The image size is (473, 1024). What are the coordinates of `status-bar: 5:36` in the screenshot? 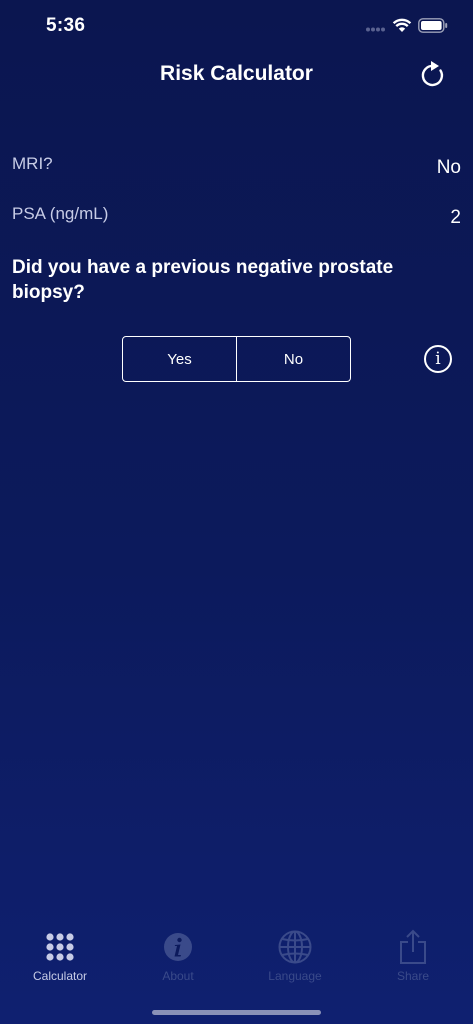 It's located at (236, 25).